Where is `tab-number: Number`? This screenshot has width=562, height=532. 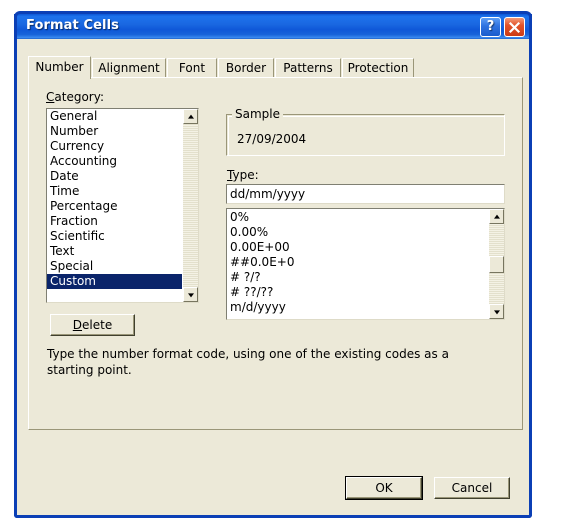
tab-number: Number is located at coordinates (59, 67).